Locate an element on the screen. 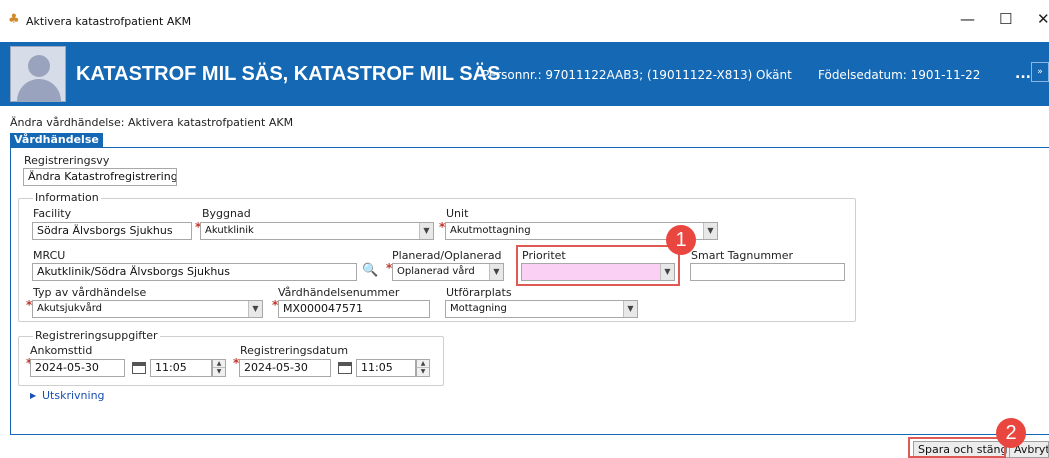 The height and width of the screenshot is (458, 1049). birthdate: Födelsedatum: 1901-11-22 is located at coordinates (899, 75).